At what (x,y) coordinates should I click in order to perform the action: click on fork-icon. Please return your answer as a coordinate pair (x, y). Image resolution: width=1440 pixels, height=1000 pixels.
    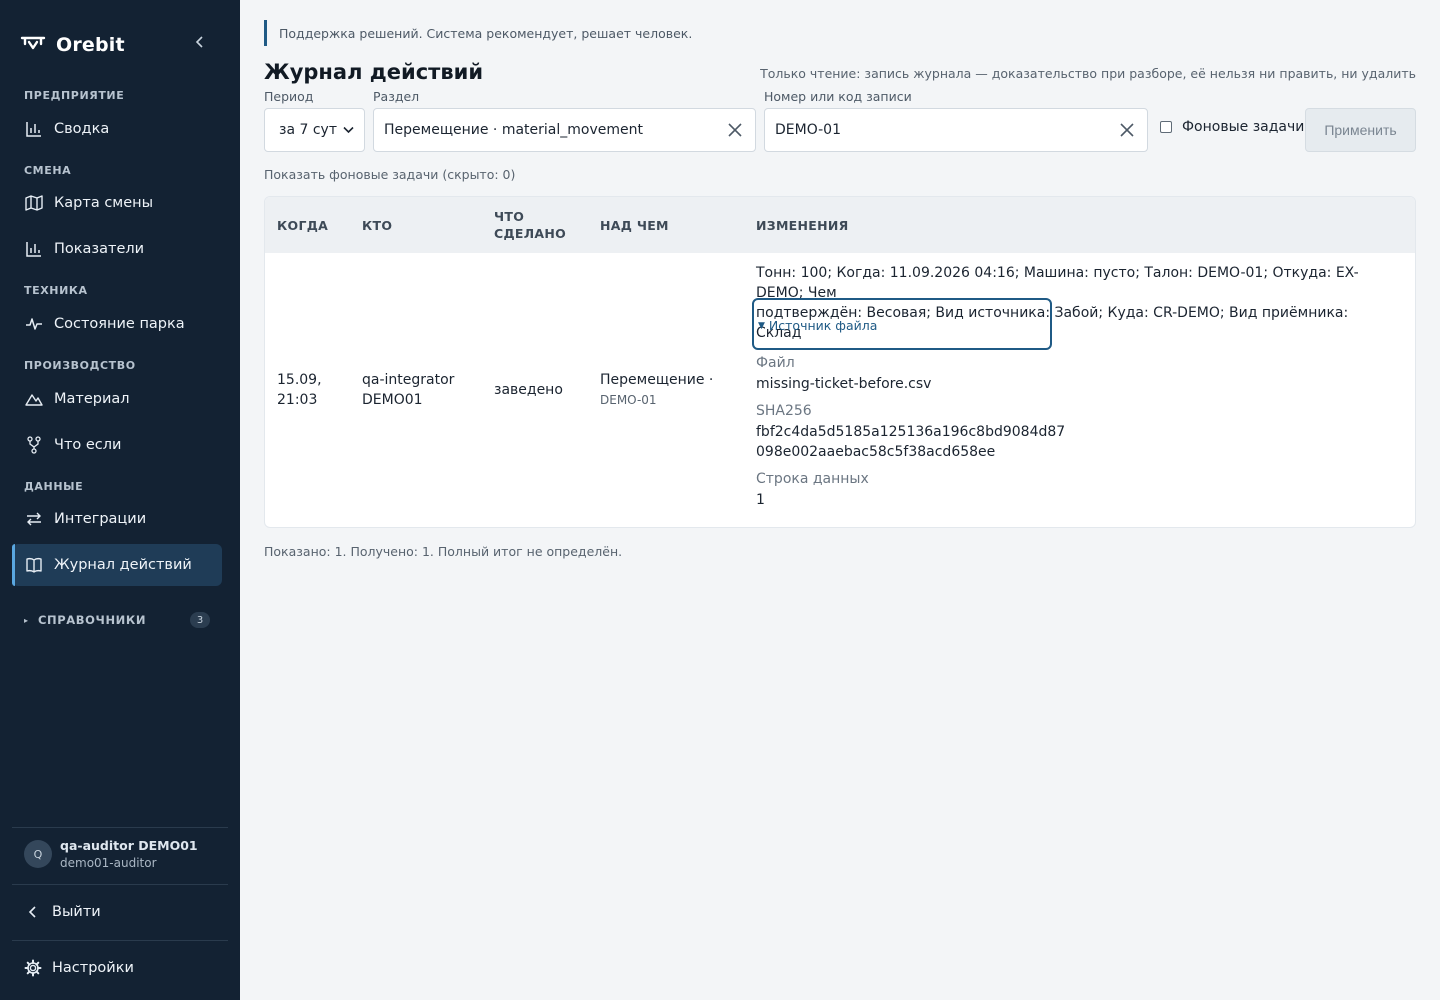
    Looking at the image, I should click on (34, 445).